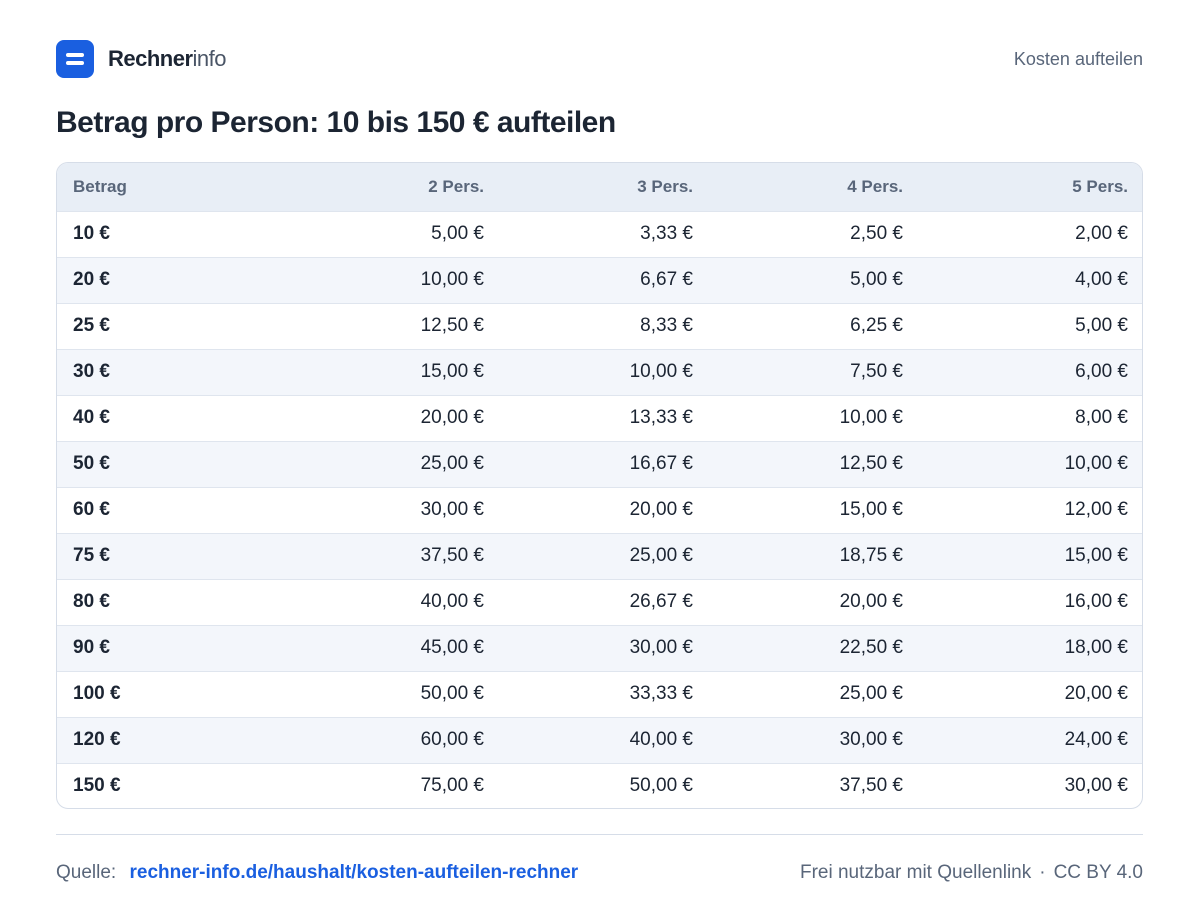 The height and width of the screenshot is (914, 1200). I want to click on license-info: Frei nutzbar mit Quellenlink · CC BY 4.0, so click(971, 873).